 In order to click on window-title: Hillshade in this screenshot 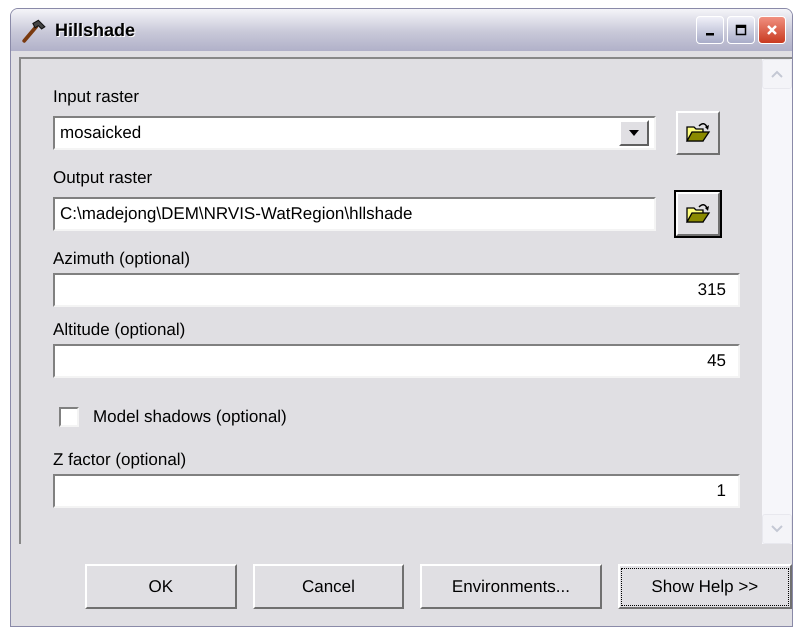, I will do `click(95, 30)`.